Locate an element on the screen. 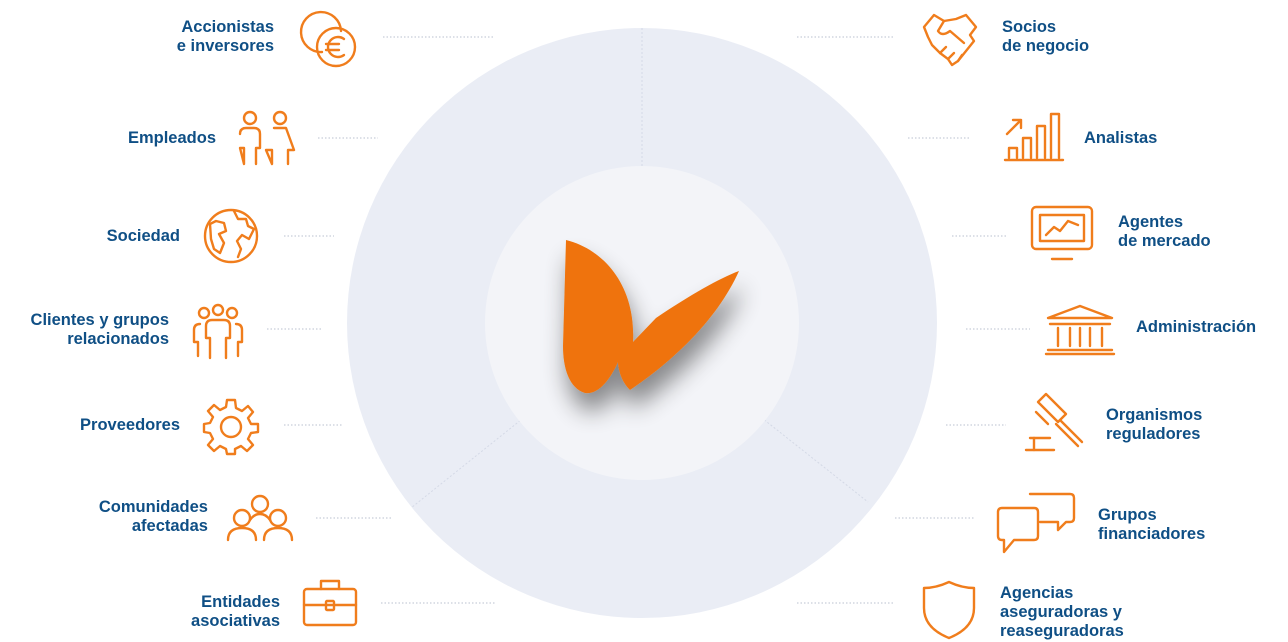 The height and width of the screenshot is (642, 1288). government-building-icon is located at coordinates (1080, 329).